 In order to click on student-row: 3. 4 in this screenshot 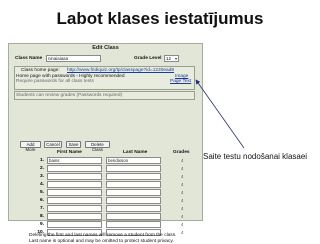, I will do `click(105, 177)`.